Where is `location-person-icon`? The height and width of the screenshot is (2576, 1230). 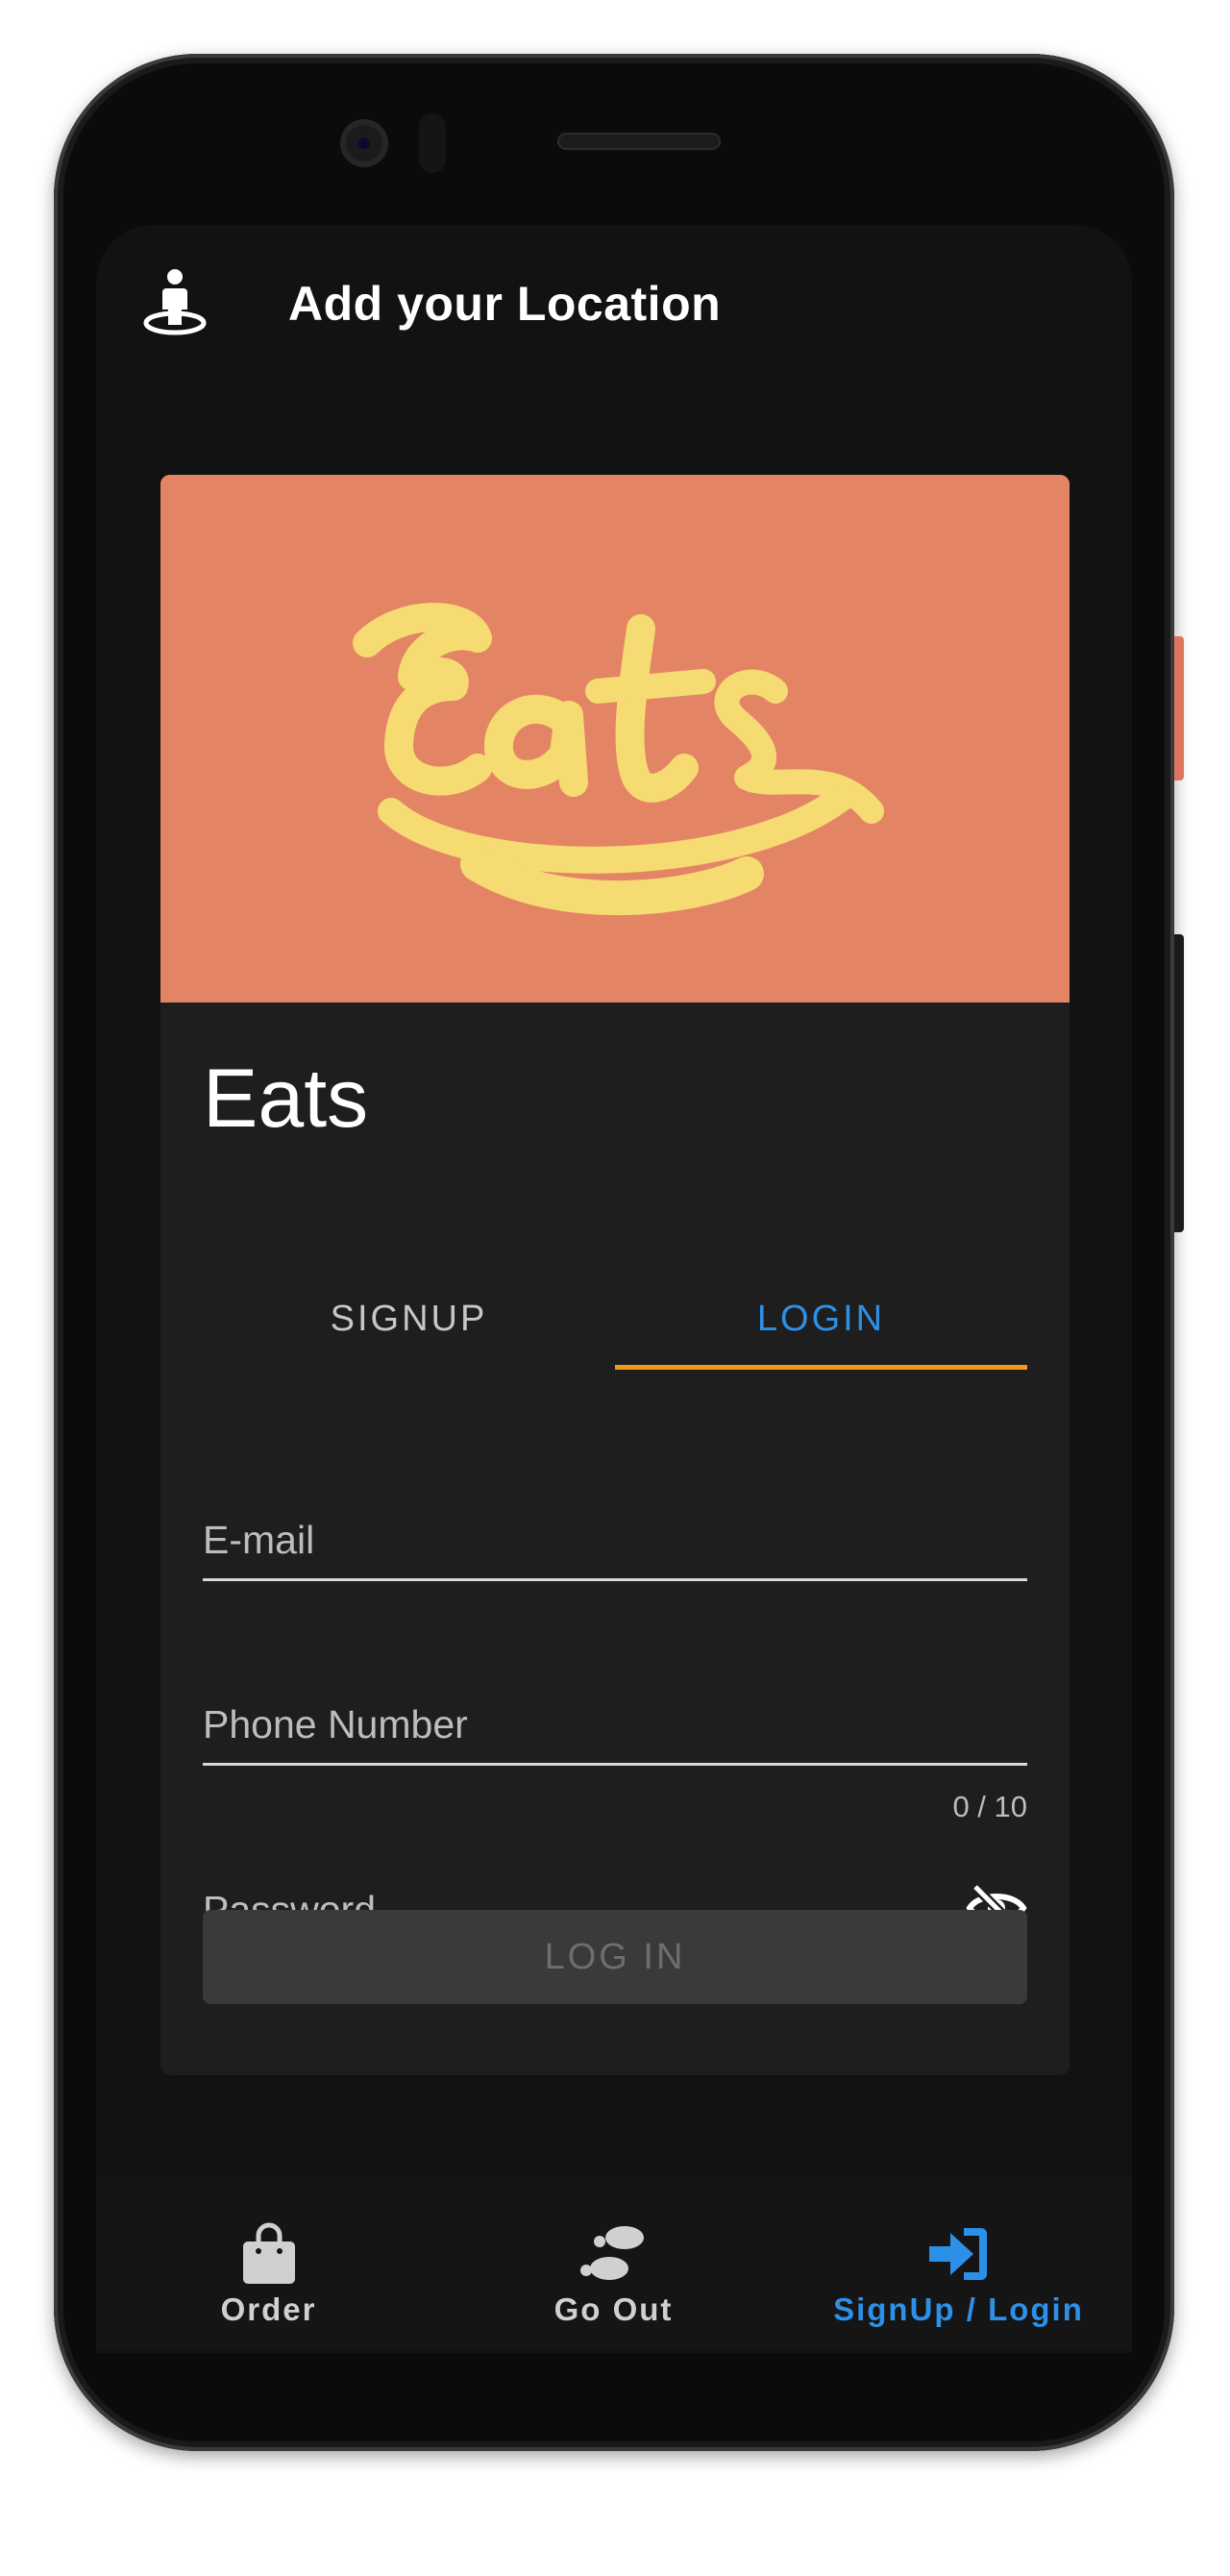
location-person-icon is located at coordinates (175, 303).